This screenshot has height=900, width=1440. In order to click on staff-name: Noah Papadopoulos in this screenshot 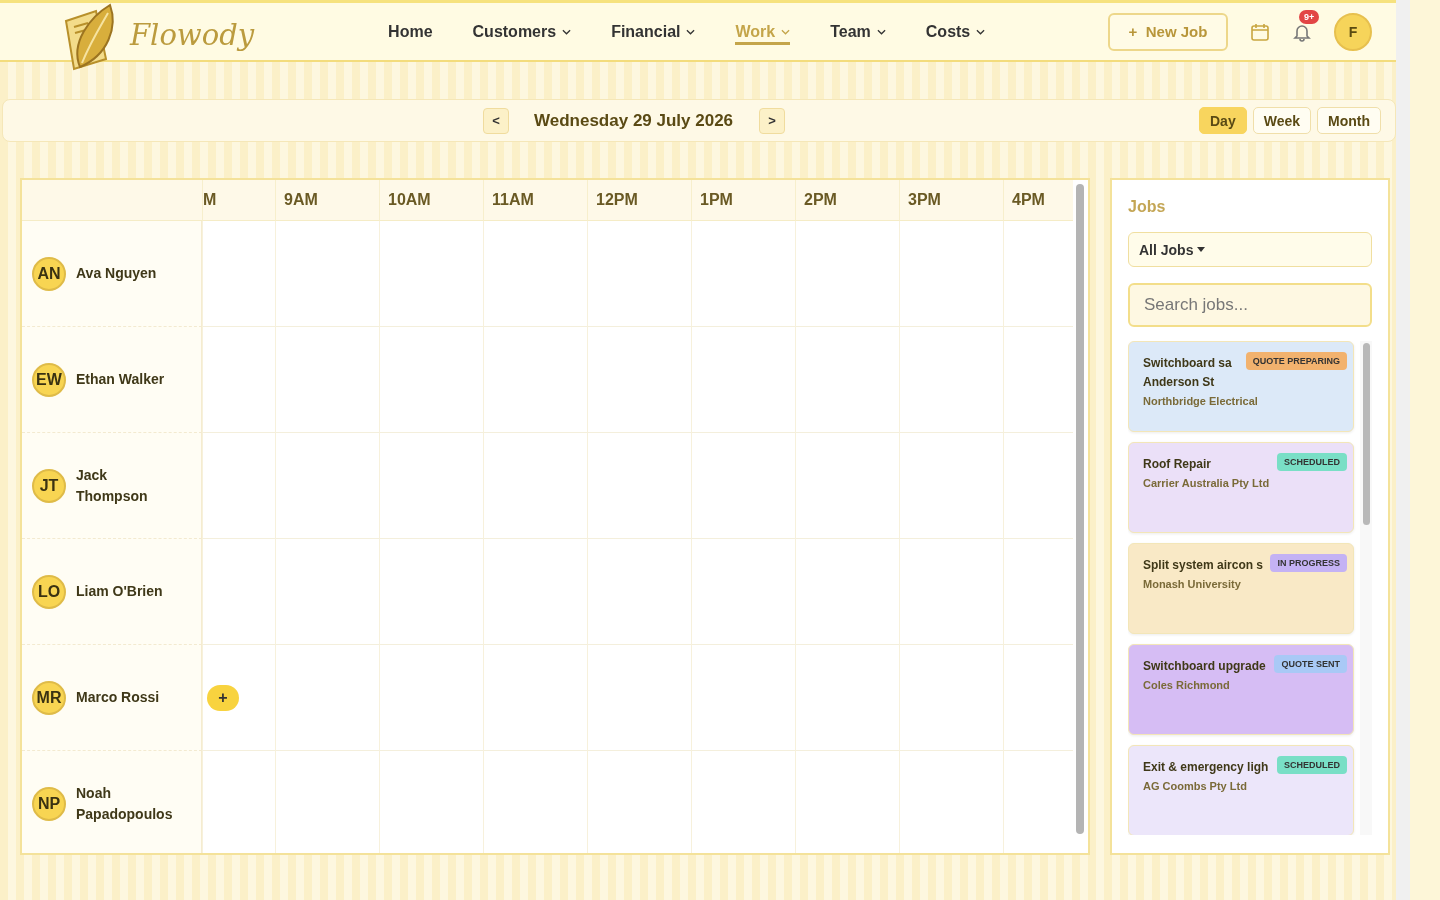, I will do `click(125, 803)`.